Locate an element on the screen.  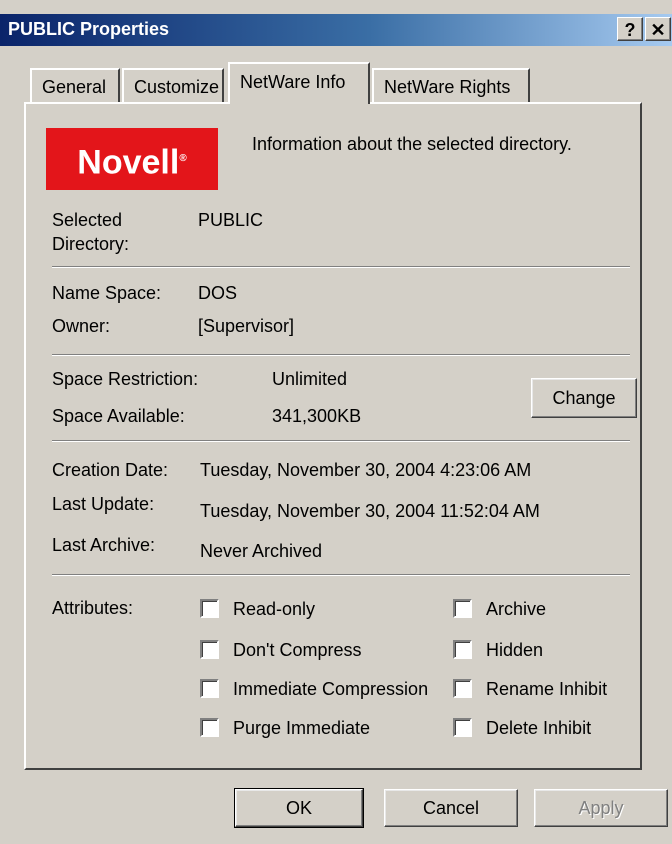
tab-label: NetWare Info is located at coordinates (293, 82).